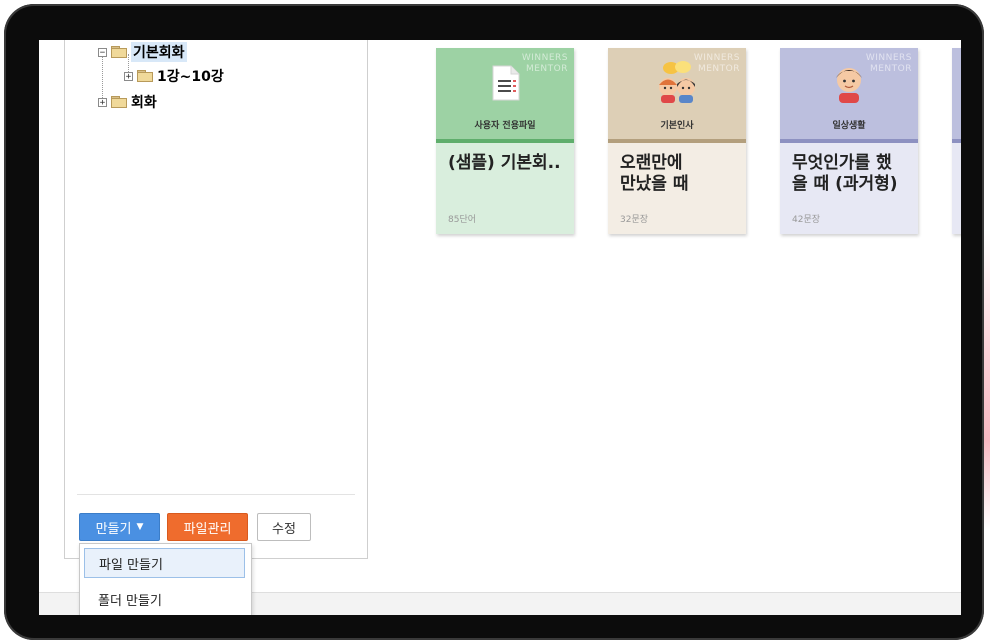 This screenshot has width=990, height=643. Describe the element at coordinates (806, 220) in the screenshot. I see `card-count: 42문장` at that location.